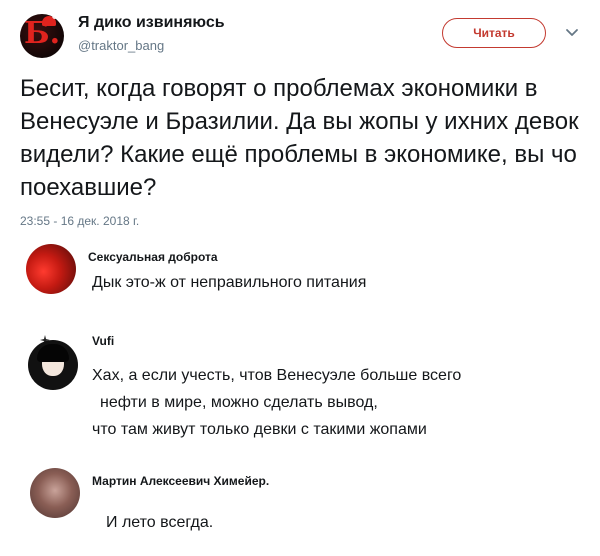 Image resolution: width=600 pixels, height=556 pixels. Describe the element at coordinates (160, 522) in the screenshot. I see `comment-text: И лето всегда.` at that location.